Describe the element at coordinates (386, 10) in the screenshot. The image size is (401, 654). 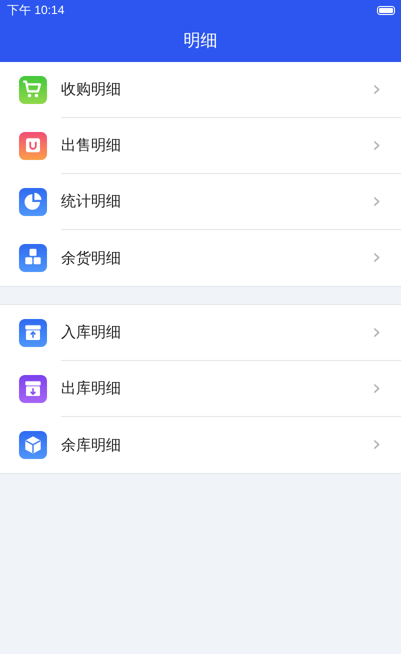
I see `battery-icon` at that location.